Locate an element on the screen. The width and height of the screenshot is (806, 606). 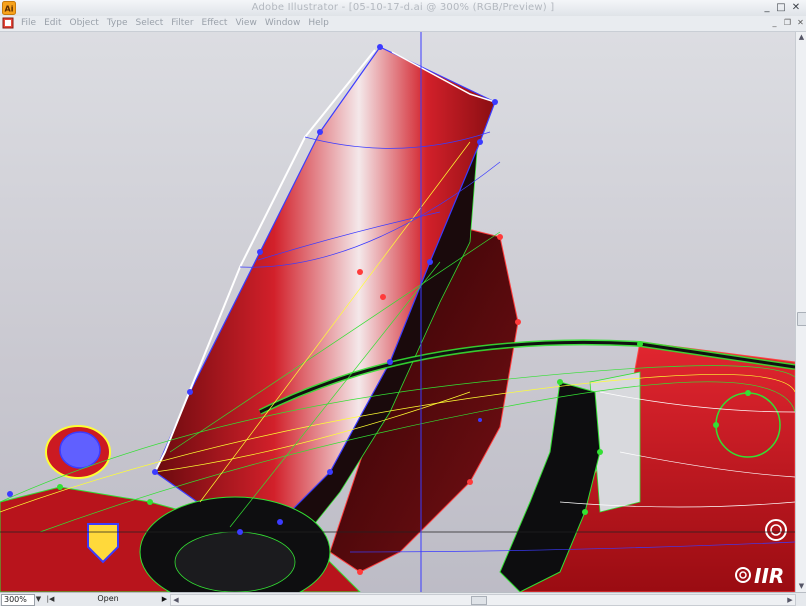
vertical-scrollbar: ▲ ▼ is located at coordinates (800, 312).